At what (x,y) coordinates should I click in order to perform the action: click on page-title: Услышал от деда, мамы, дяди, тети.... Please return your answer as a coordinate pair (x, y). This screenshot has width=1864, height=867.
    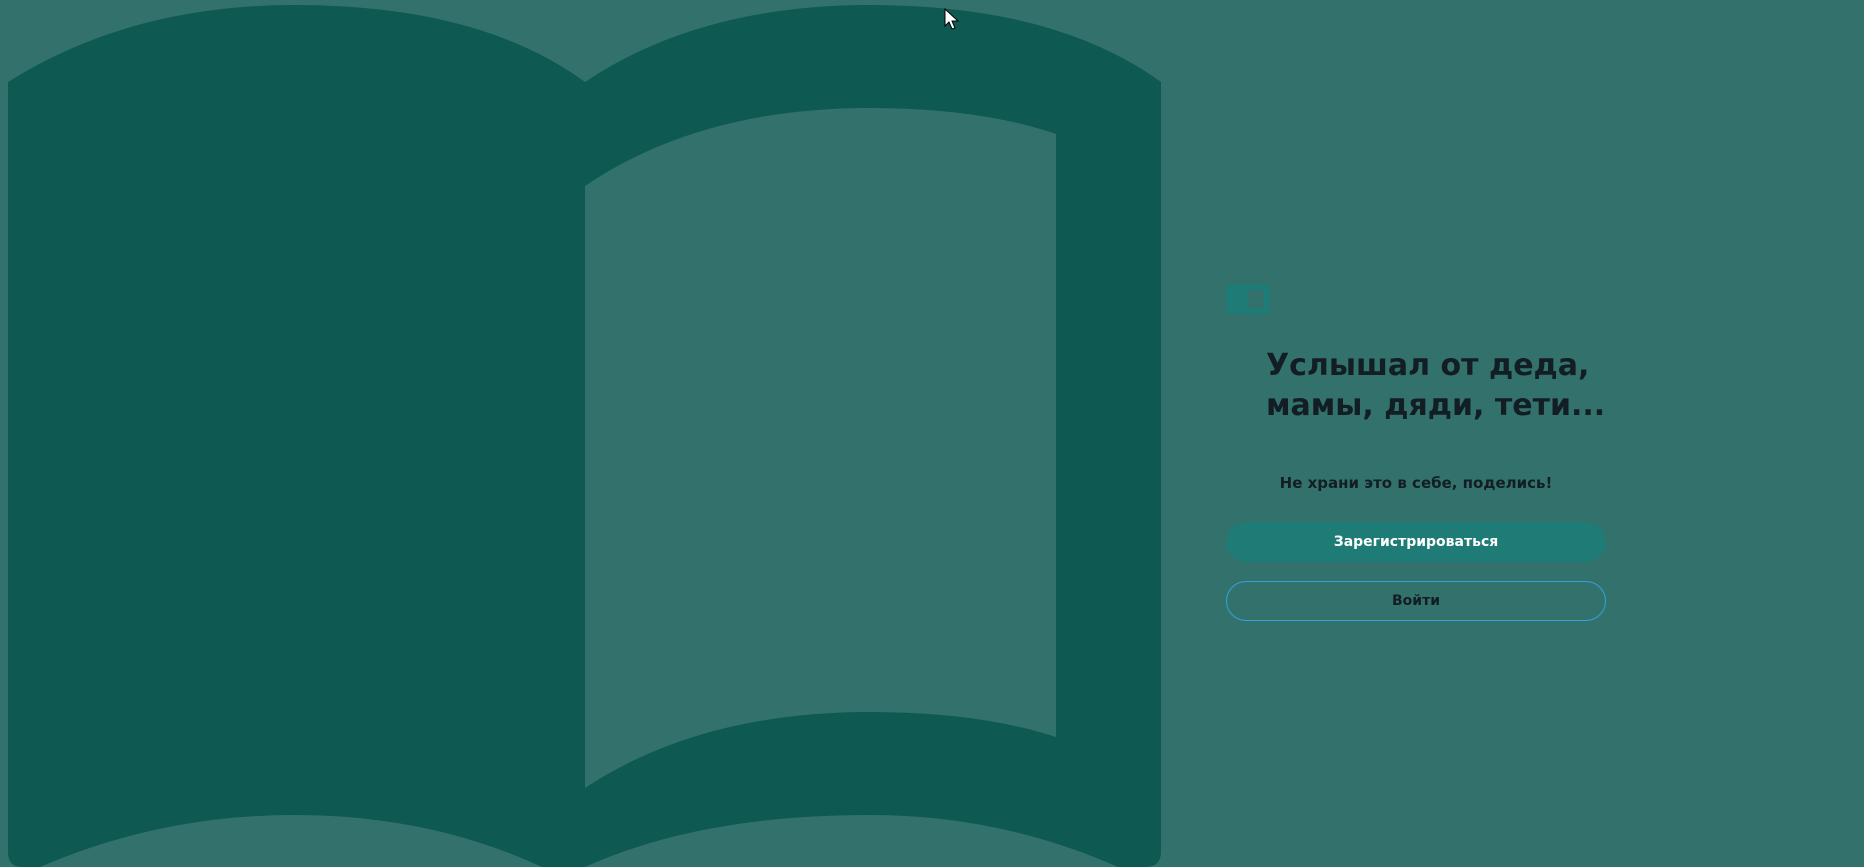
    Looking at the image, I should click on (1436, 385).